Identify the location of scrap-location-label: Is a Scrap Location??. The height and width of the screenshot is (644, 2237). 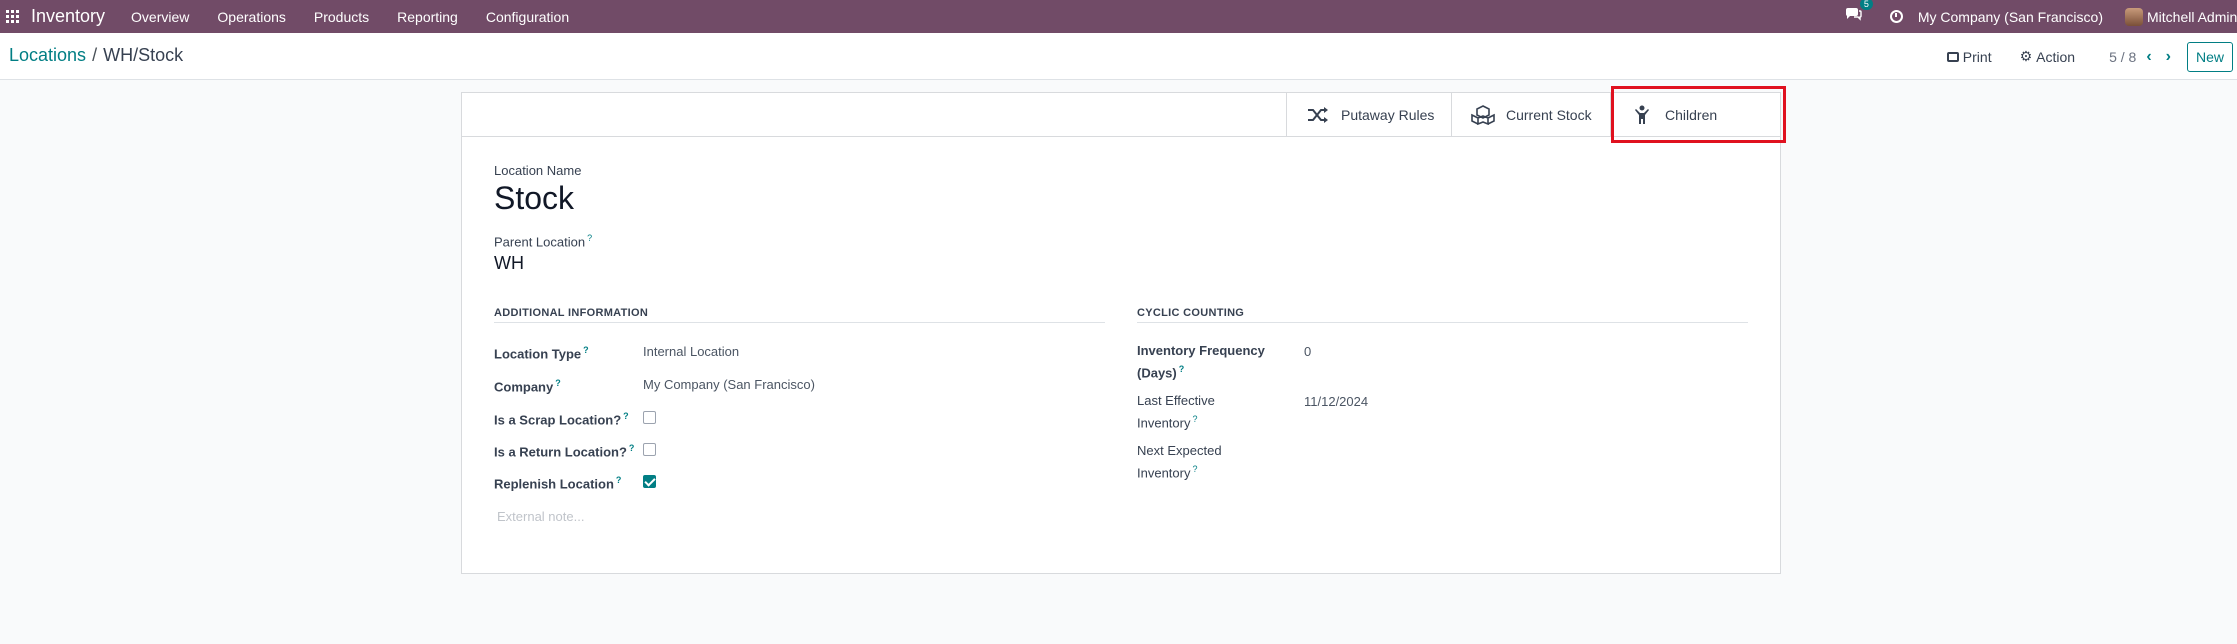
(561, 418).